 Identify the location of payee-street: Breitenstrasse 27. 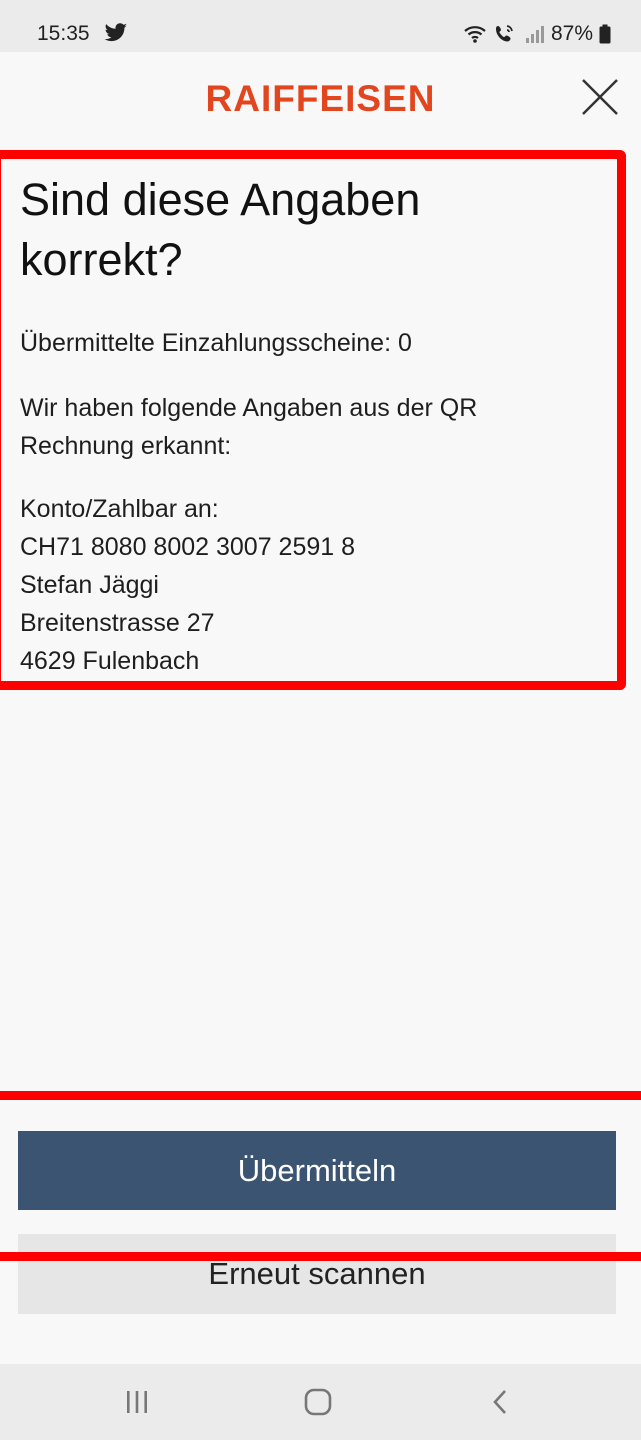
(117, 623).